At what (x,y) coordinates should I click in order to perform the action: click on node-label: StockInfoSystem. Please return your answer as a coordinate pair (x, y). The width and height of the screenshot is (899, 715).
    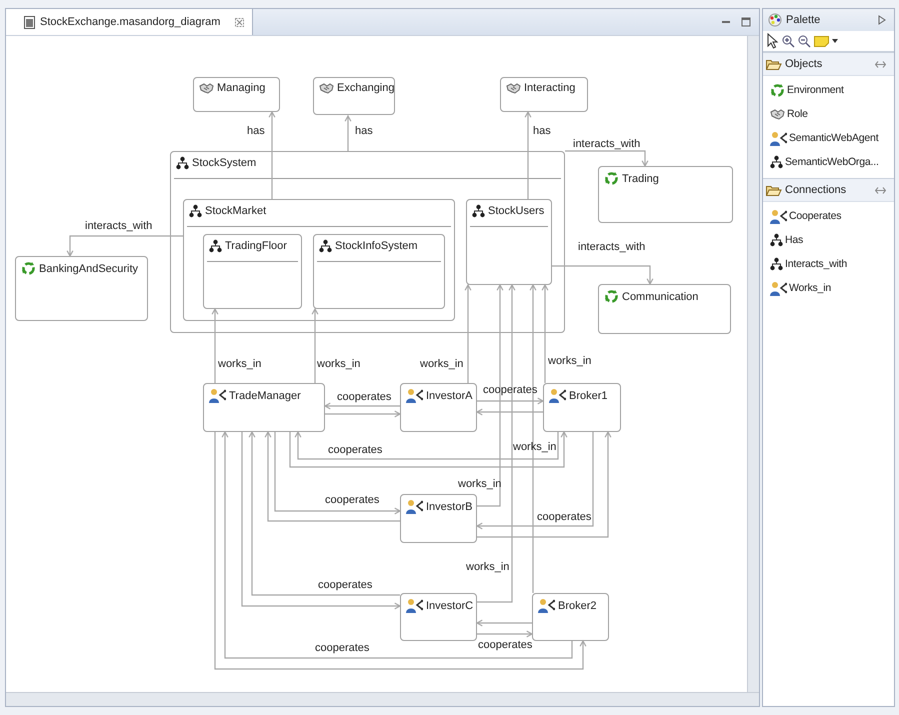
    Looking at the image, I should click on (376, 246).